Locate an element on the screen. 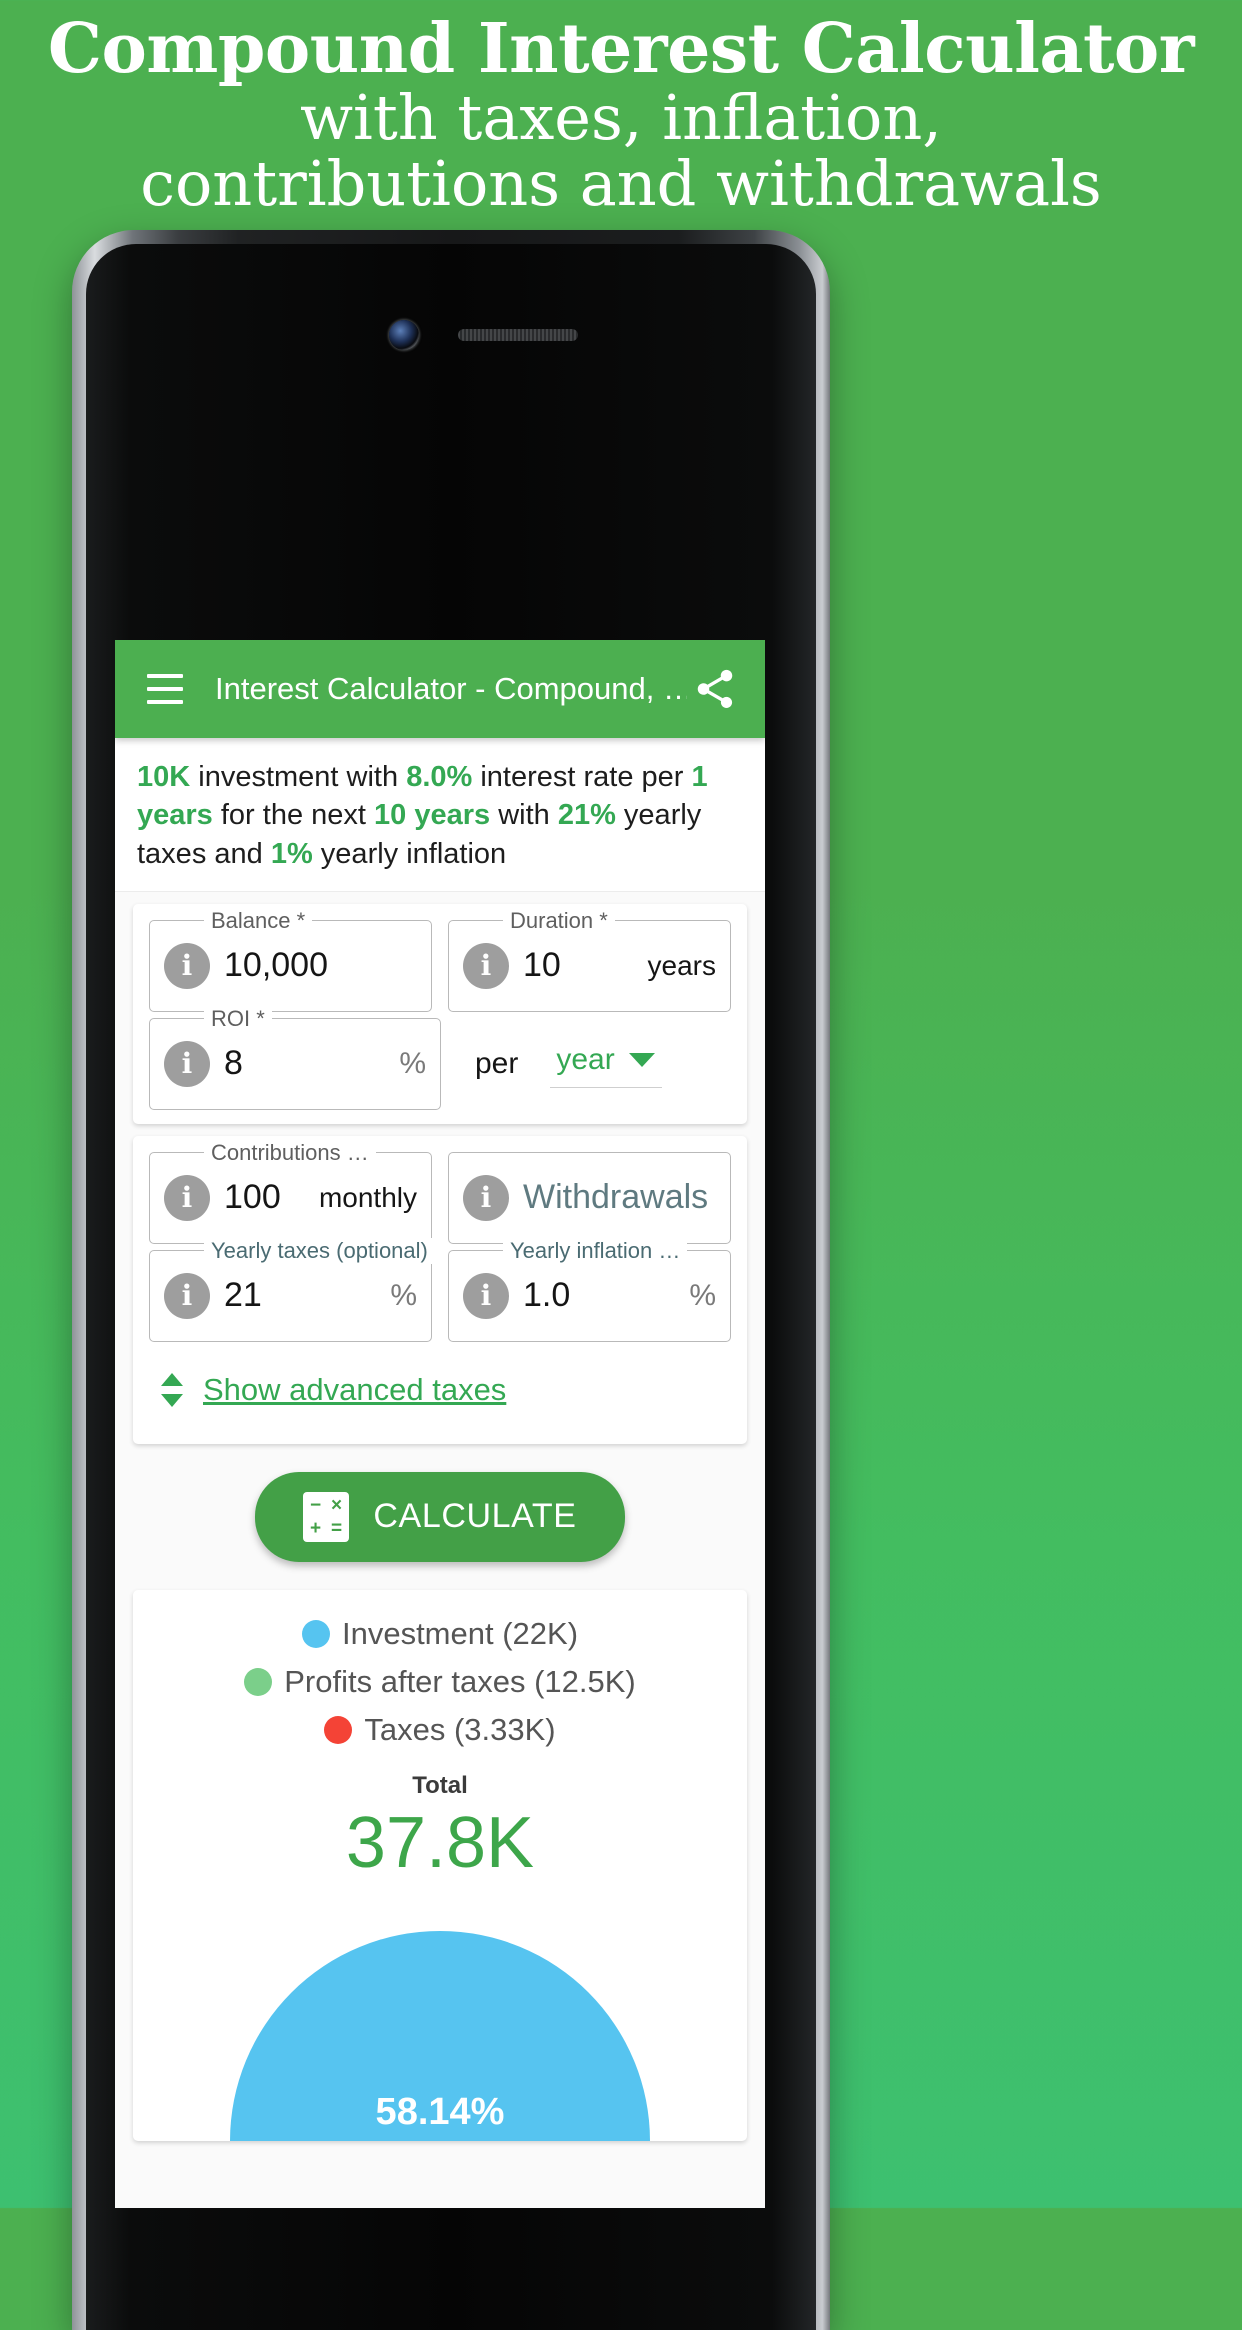  yearly-taxes-label: Yearly taxes (optional) is located at coordinates (319, 1250).